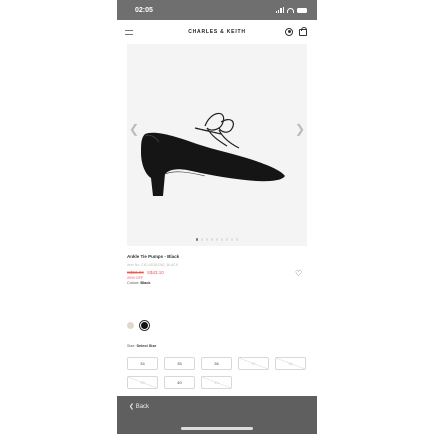  I want to click on product-sku: Item No. CK1-60361362_BLACK, so click(153, 265).